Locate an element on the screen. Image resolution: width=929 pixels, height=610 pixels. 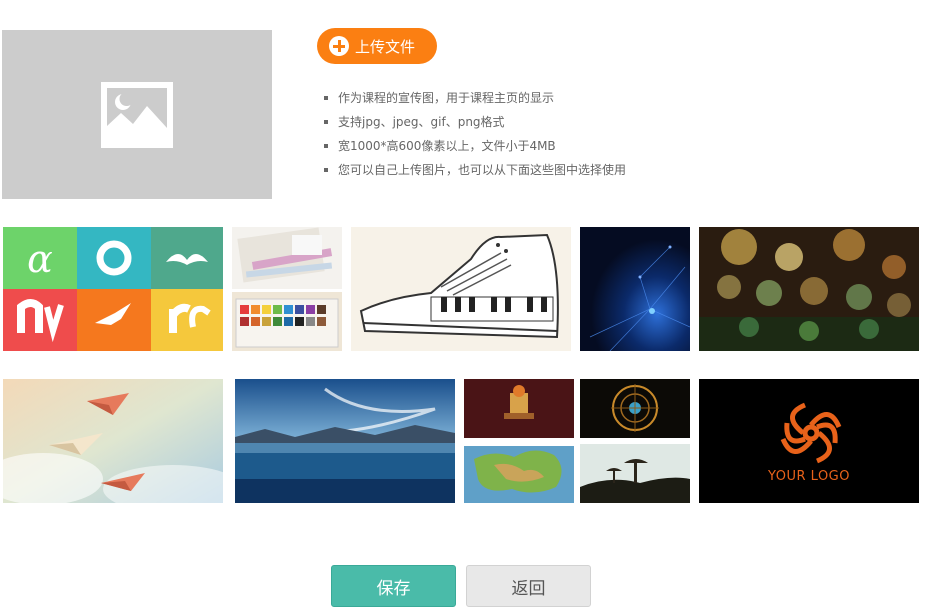
gallery-thumb-sneaker is located at coordinates (461, 289).